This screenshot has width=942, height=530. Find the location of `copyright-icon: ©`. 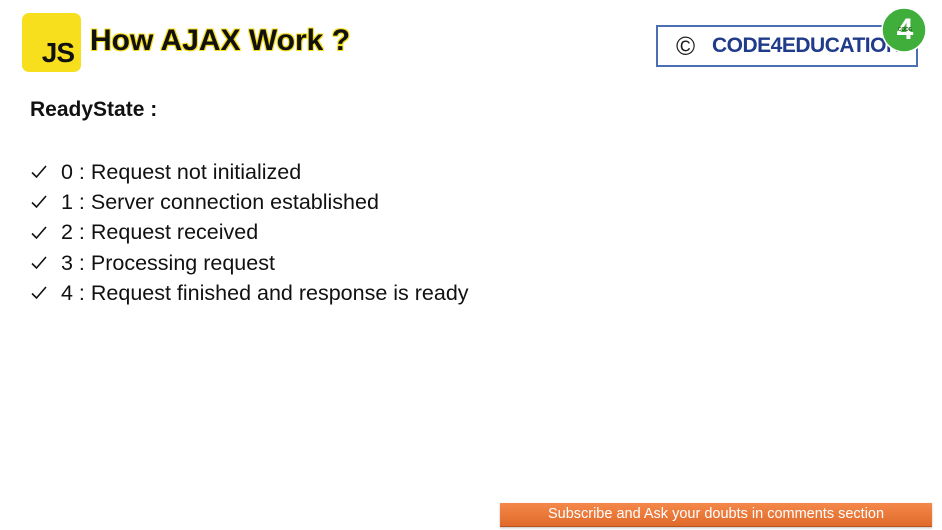

copyright-icon: © is located at coordinates (686, 46).